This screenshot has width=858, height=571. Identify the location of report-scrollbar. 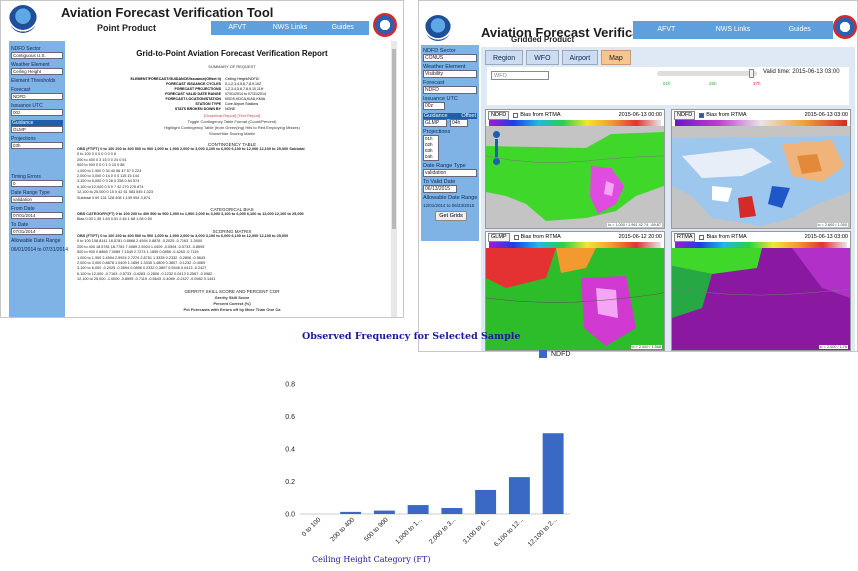
(394, 179).